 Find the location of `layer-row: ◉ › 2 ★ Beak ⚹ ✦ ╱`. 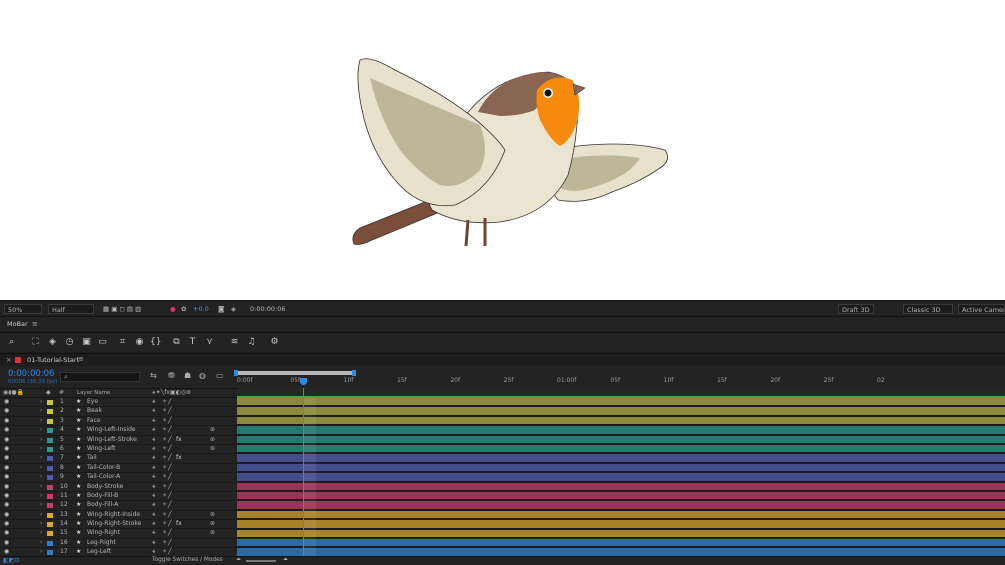

layer-row: ◉ › 2 ★ Beak ⚹ ✦ ╱ is located at coordinates (118, 412).